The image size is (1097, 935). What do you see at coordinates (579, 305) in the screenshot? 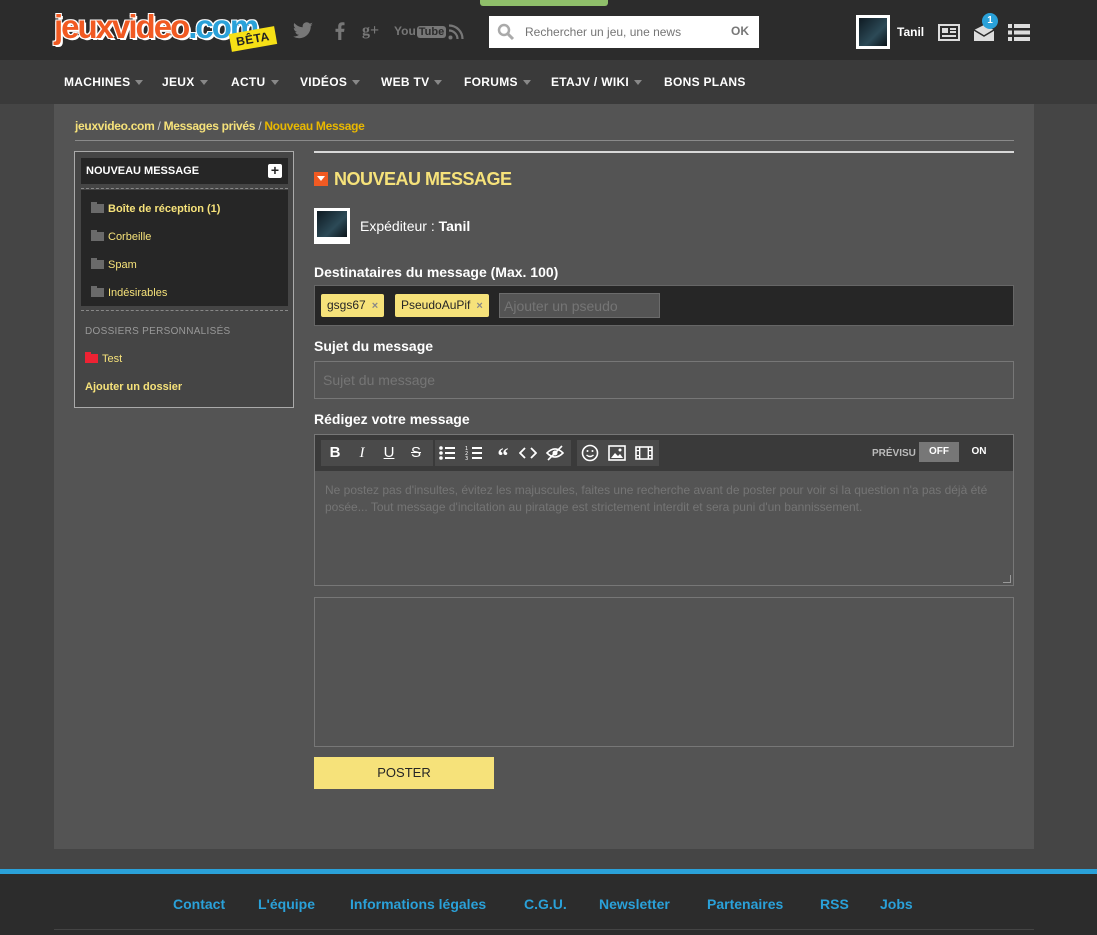
I see `add-pseudo-input` at bounding box center [579, 305].